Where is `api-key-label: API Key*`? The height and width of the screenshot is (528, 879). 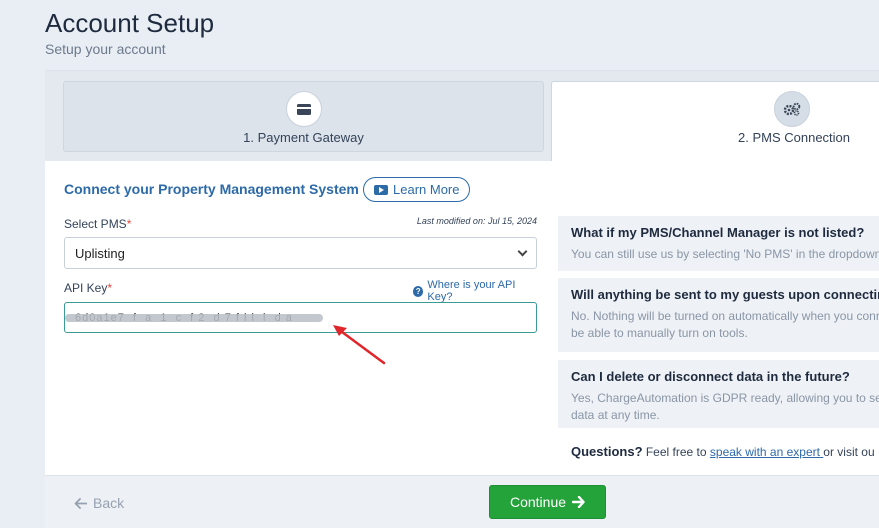 api-key-label: API Key* is located at coordinates (88, 288).